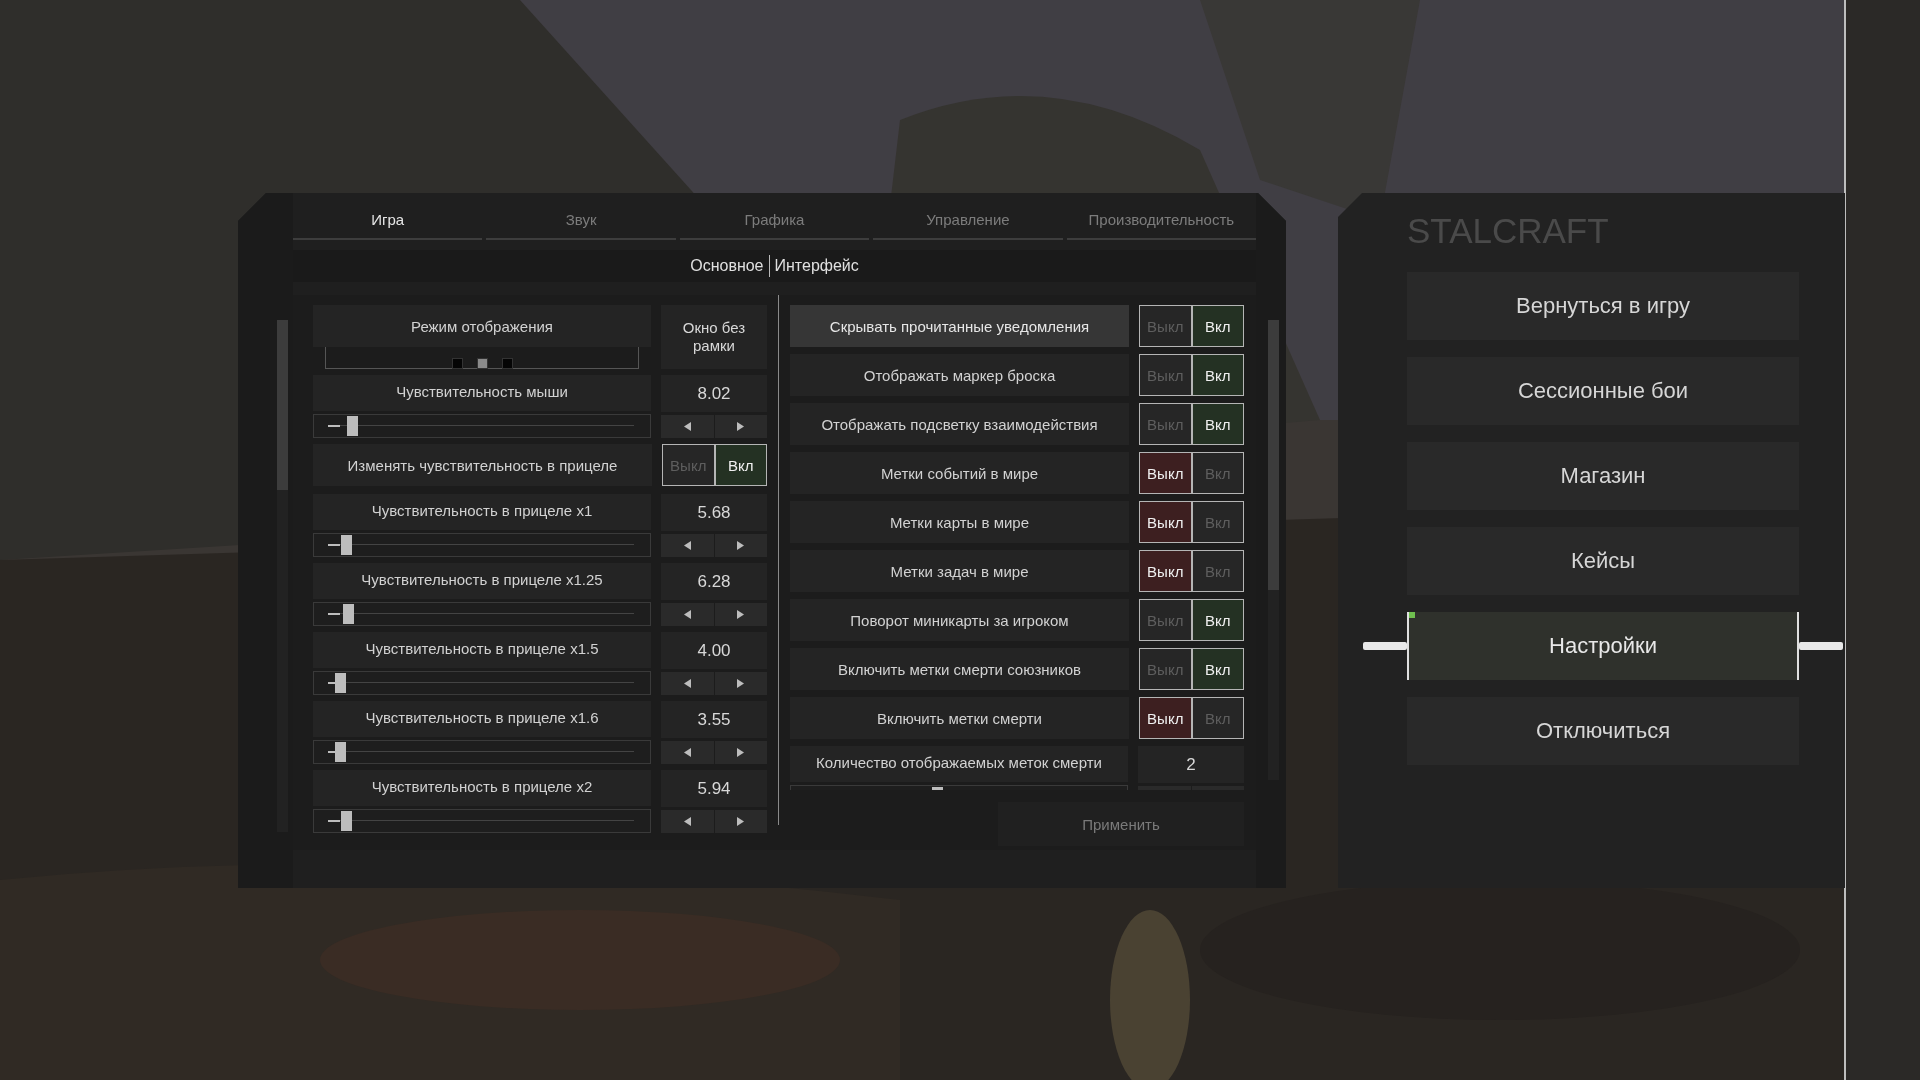 The height and width of the screenshot is (1080, 1920). Describe the element at coordinates (1603, 561) in the screenshot. I see `menu-button: Кейсы` at that location.